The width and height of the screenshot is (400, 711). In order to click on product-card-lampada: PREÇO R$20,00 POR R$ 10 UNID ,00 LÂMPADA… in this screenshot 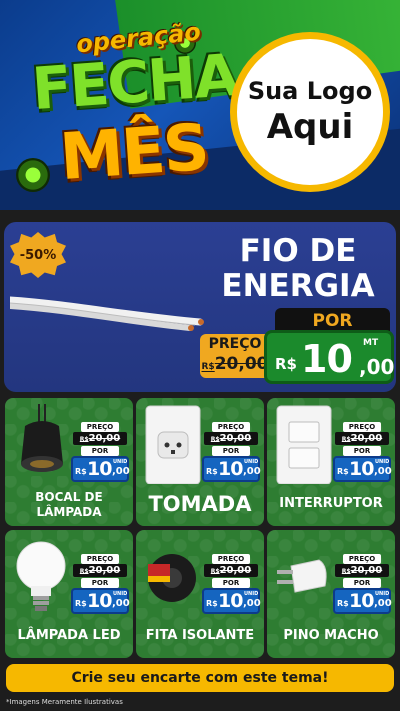, I will do `click(69, 594)`.